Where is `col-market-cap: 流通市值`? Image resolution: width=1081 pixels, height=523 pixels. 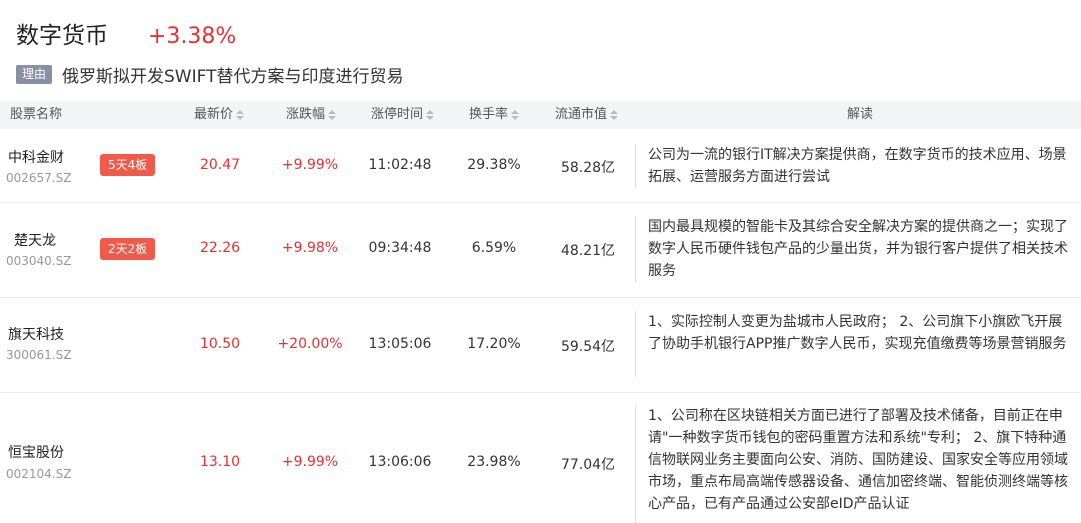 col-market-cap: 流通市值 is located at coordinates (587, 115).